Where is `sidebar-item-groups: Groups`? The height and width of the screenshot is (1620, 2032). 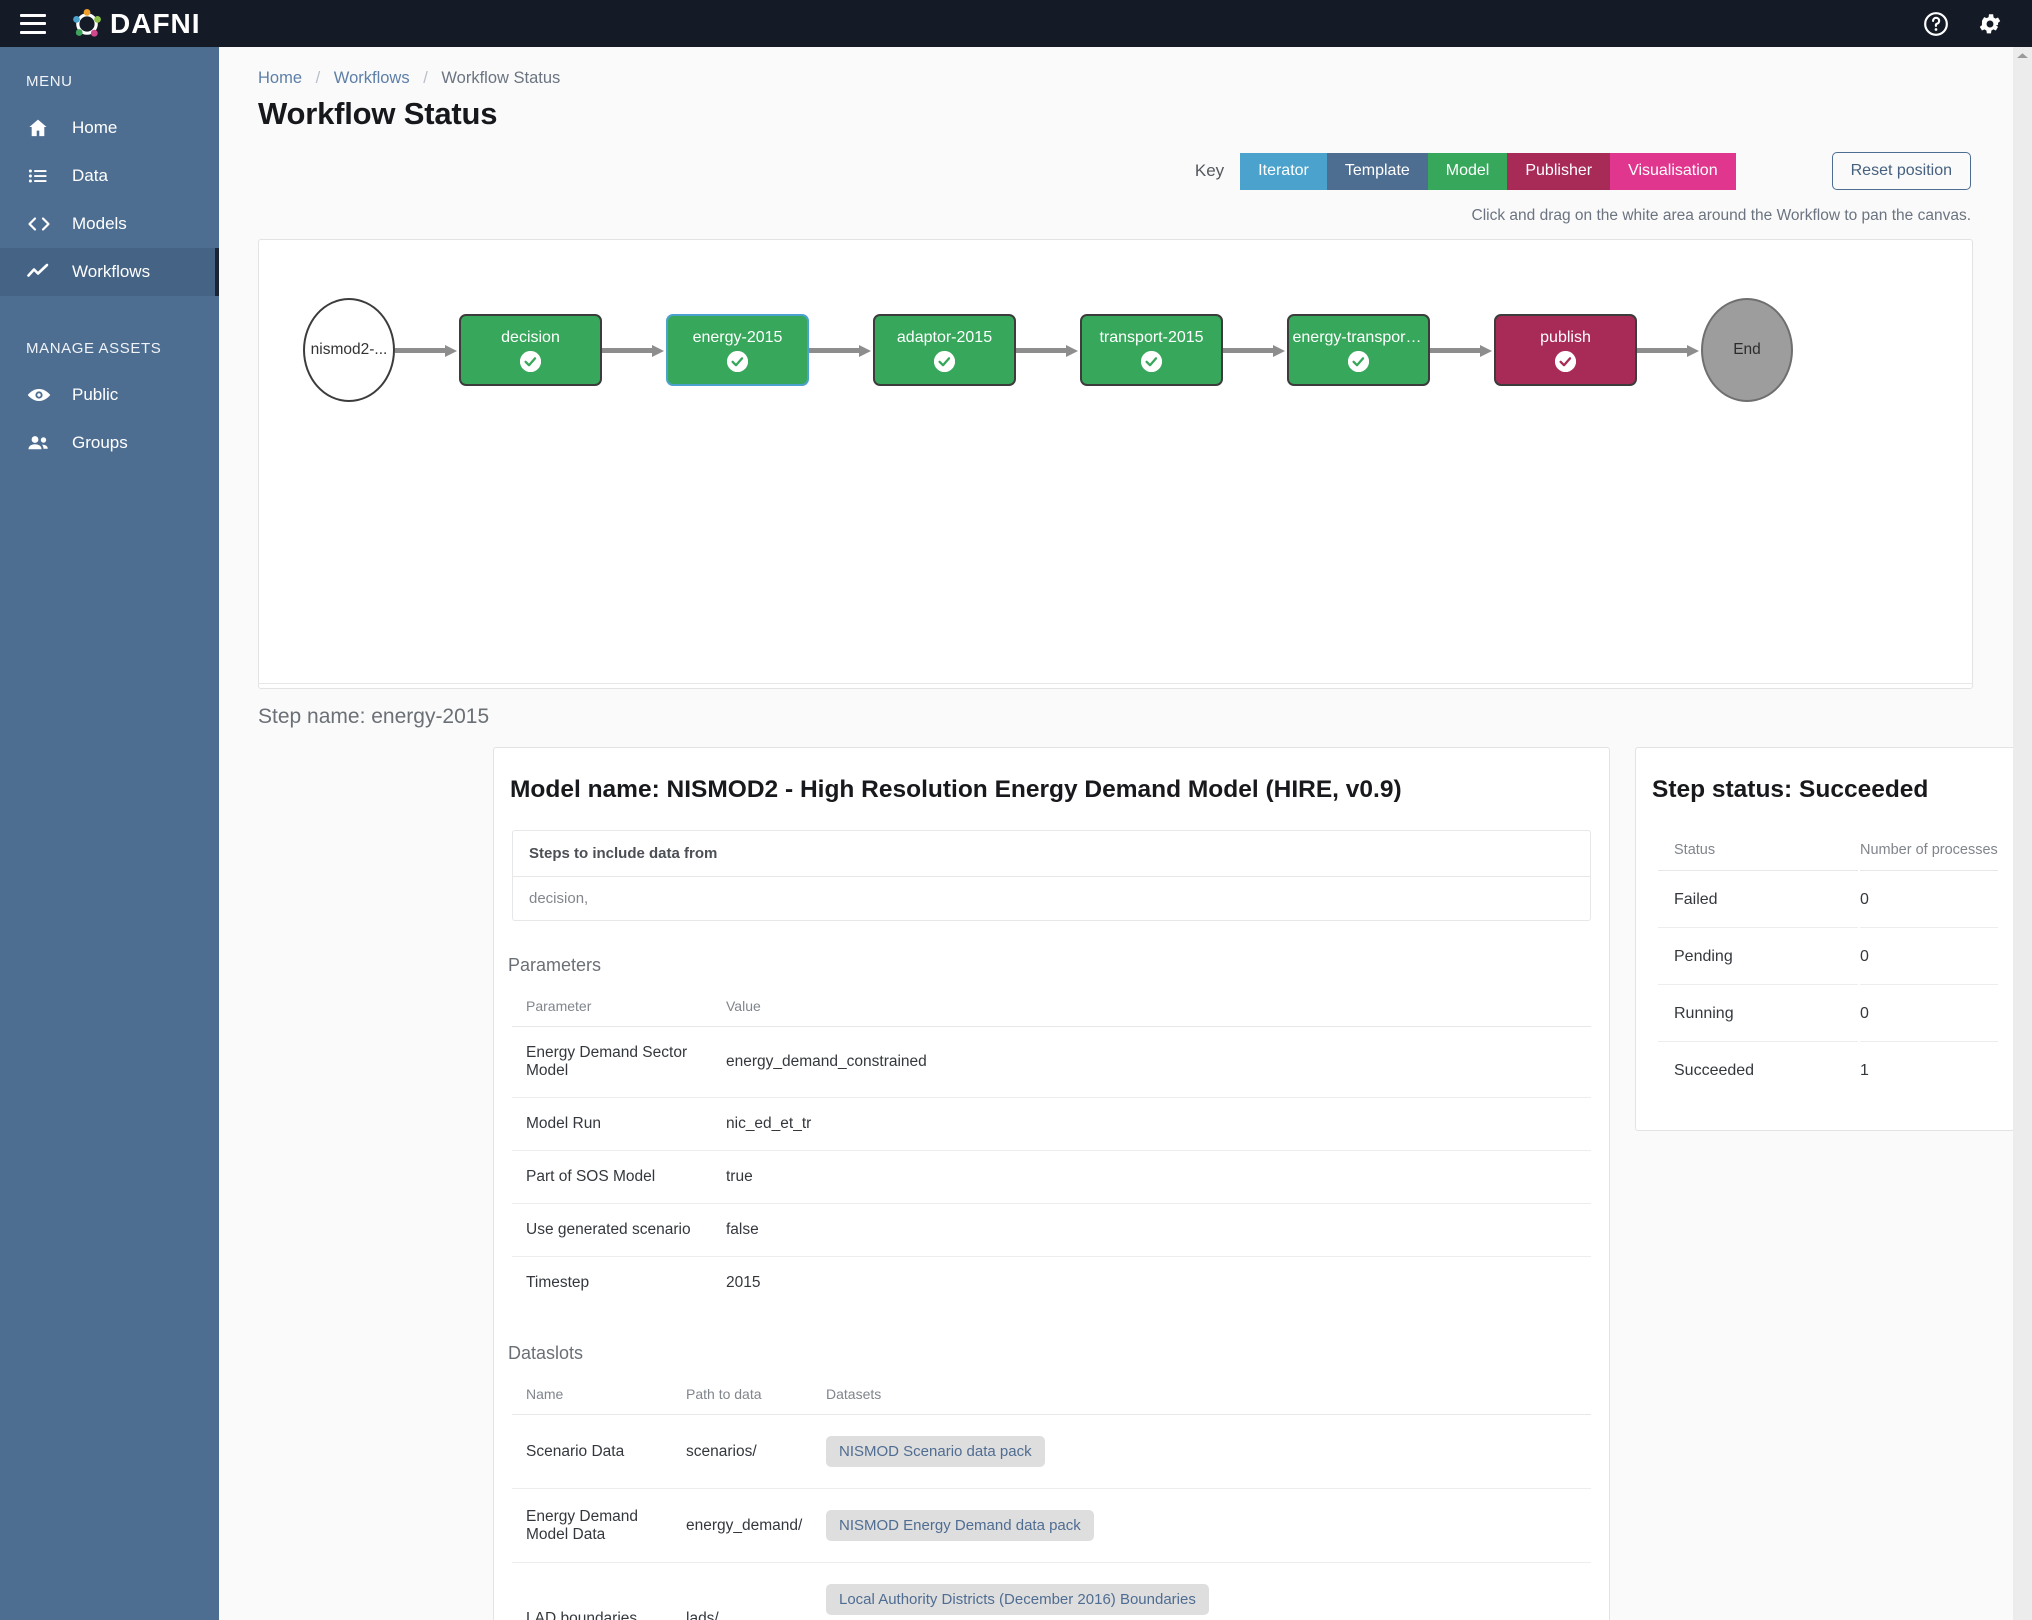
sidebar-item-groups: Groups is located at coordinates (109, 443).